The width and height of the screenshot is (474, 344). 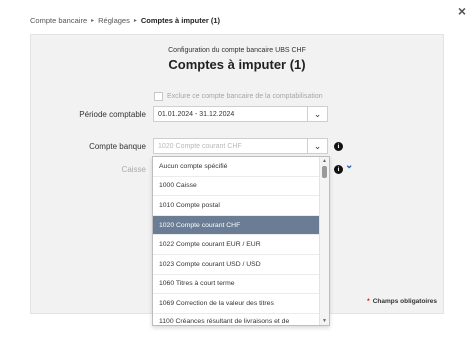 I want to click on periode-label: Période comptable, so click(x=112, y=114).